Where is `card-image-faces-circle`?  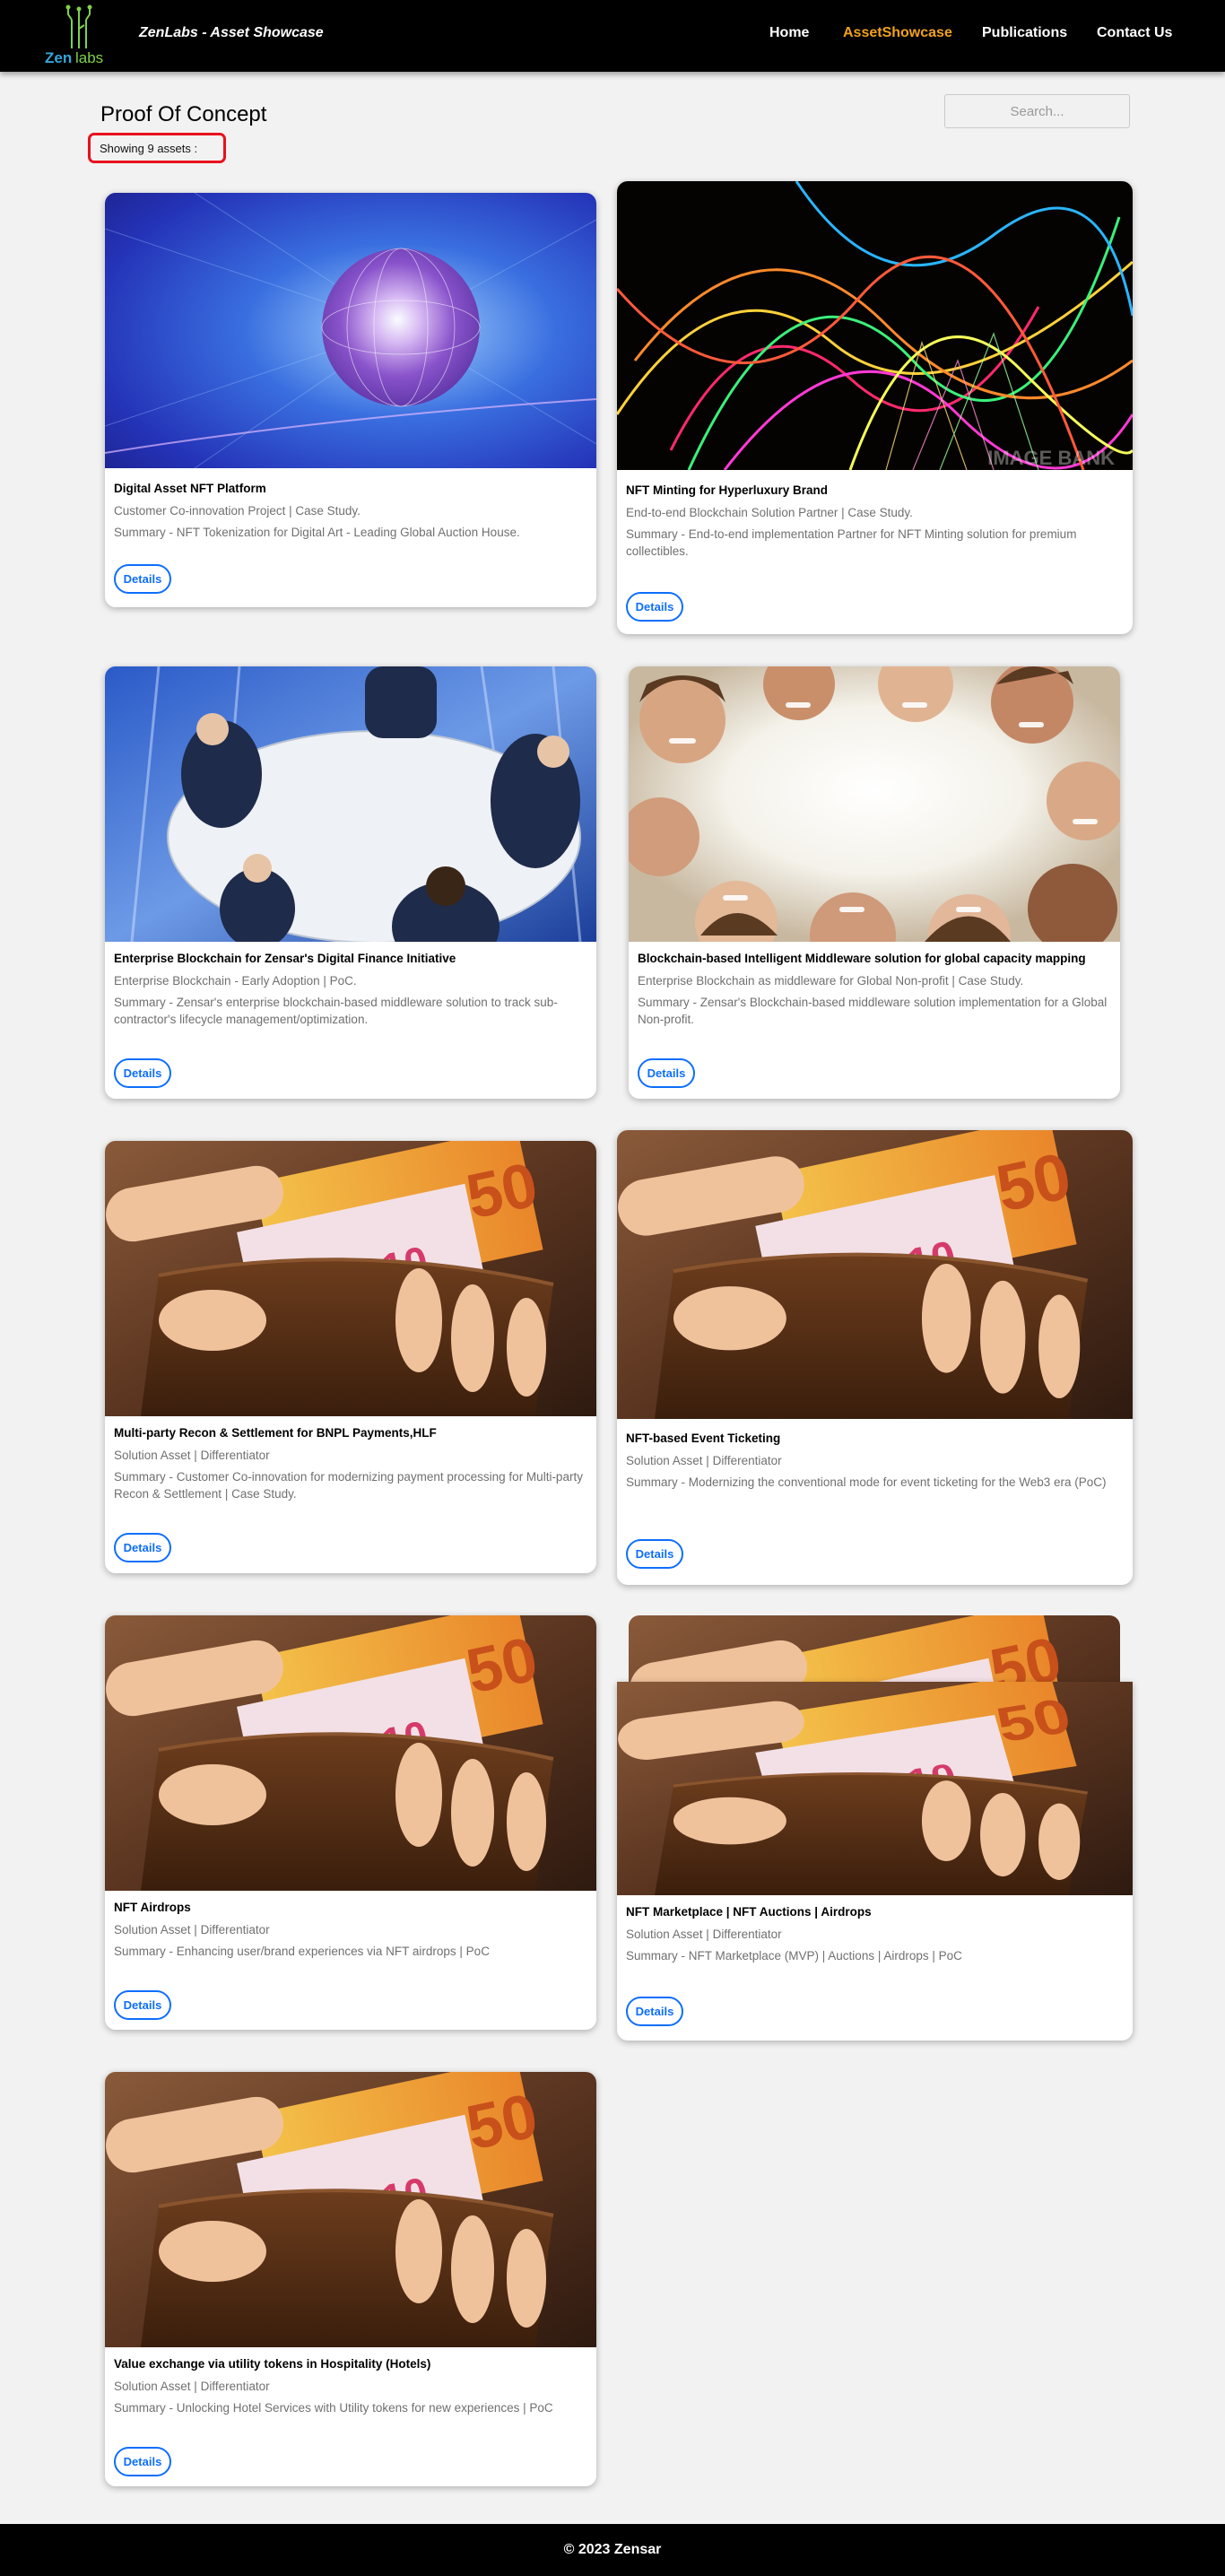
card-image-faces-circle is located at coordinates (875, 804).